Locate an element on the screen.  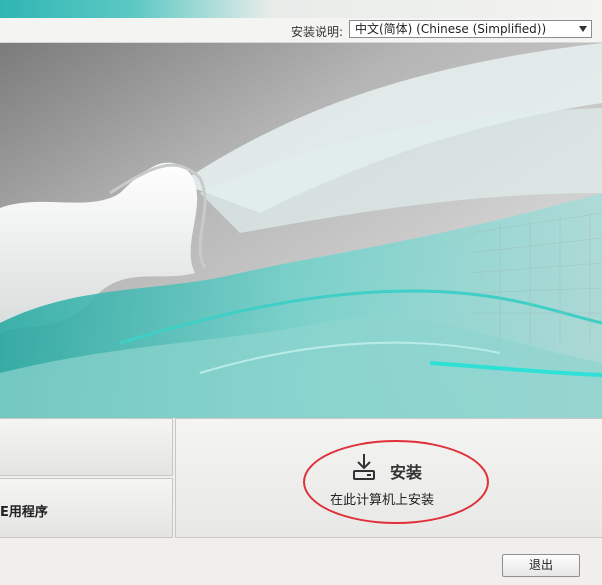
tile-applications-label: E用程序 is located at coordinates (24, 512).